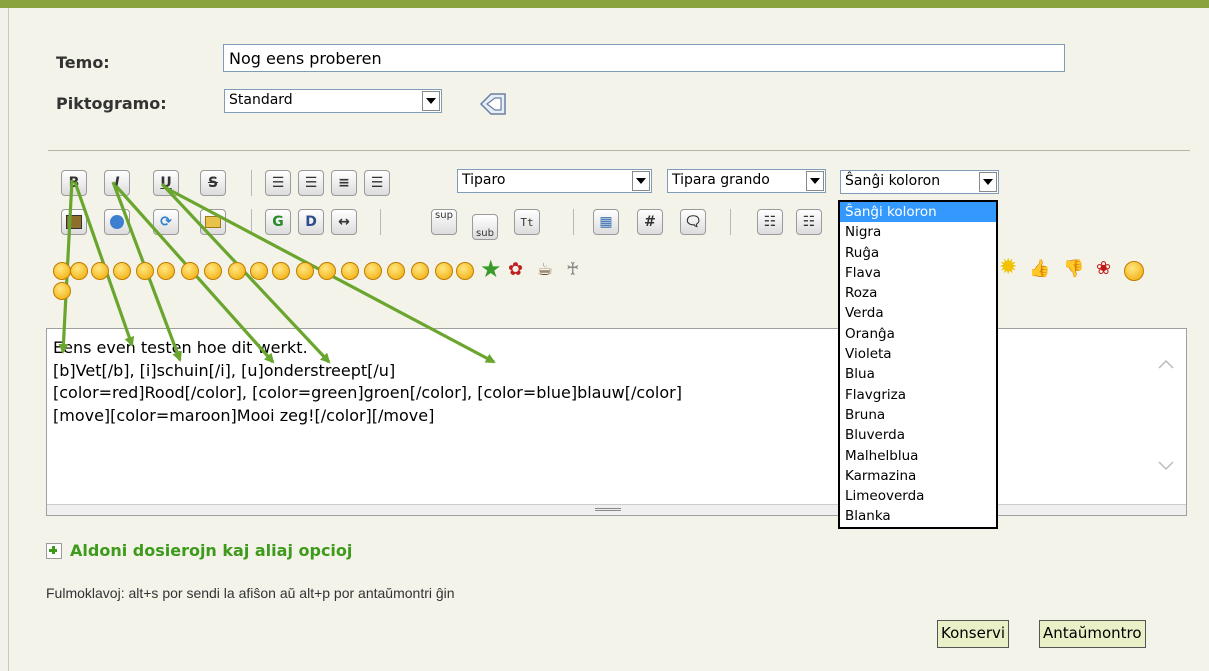 Image resolution: width=1209 pixels, height=671 pixels. What do you see at coordinates (180, 347) in the screenshot?
I see `message-line: Eens even testen hoe dit werkt.` at bounding box center [180, 347].